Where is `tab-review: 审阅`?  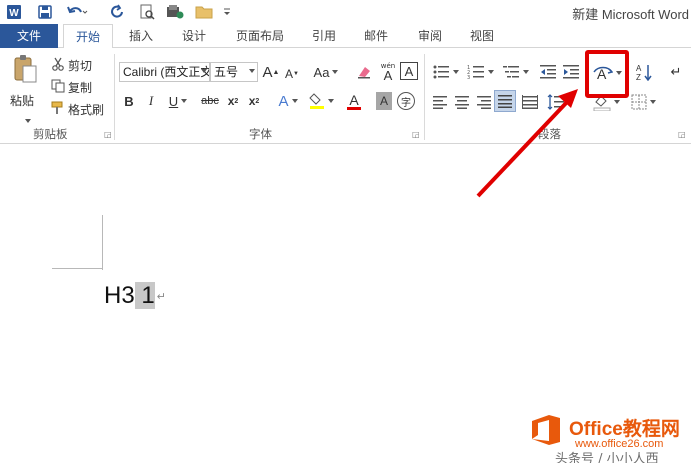 tab-review: 审阅 is located at coordinates (430, 36).